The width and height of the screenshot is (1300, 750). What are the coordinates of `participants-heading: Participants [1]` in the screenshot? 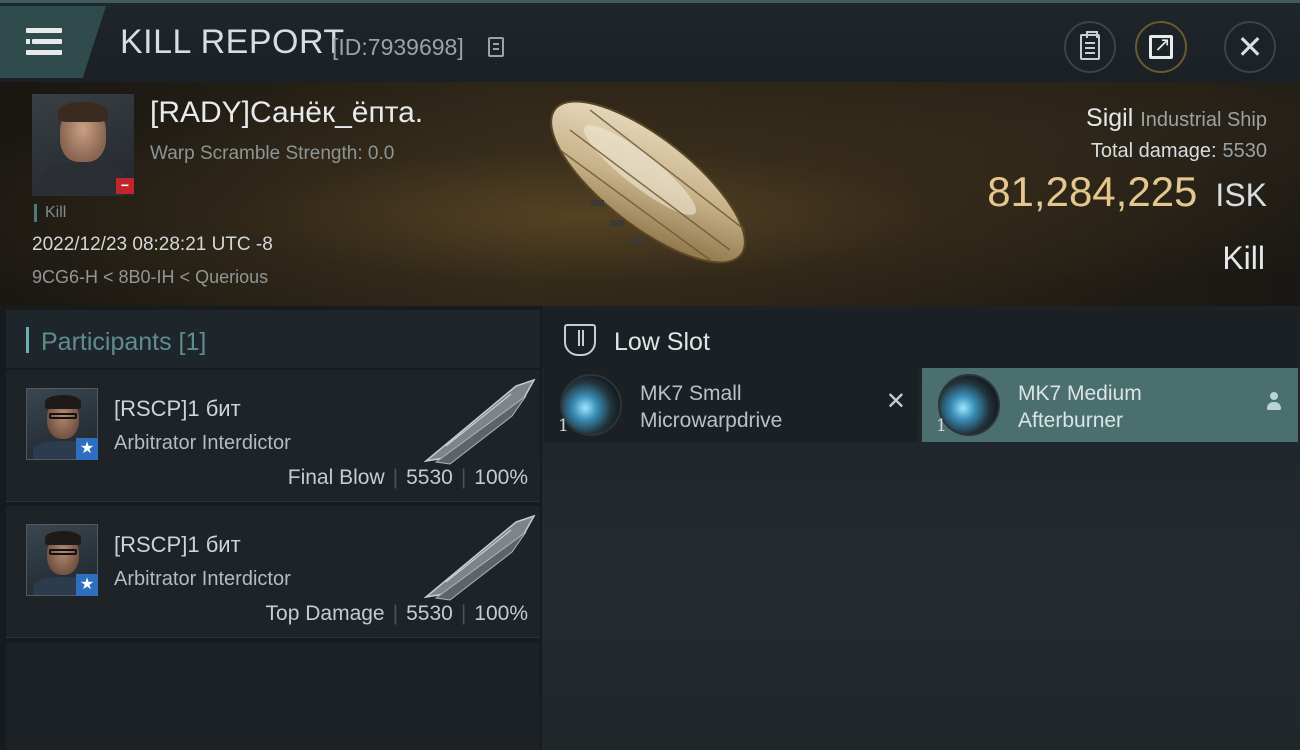 It's located at (124, 342).